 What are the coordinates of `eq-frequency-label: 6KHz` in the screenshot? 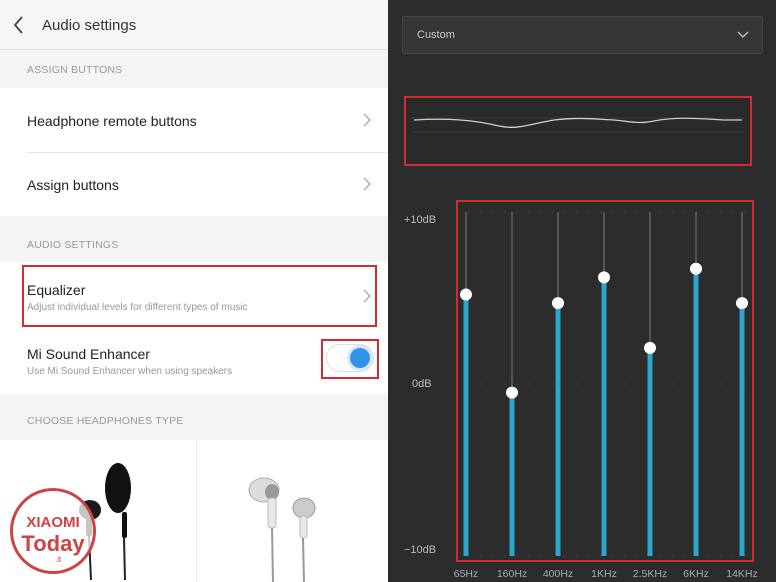 It's located at (696, 574).